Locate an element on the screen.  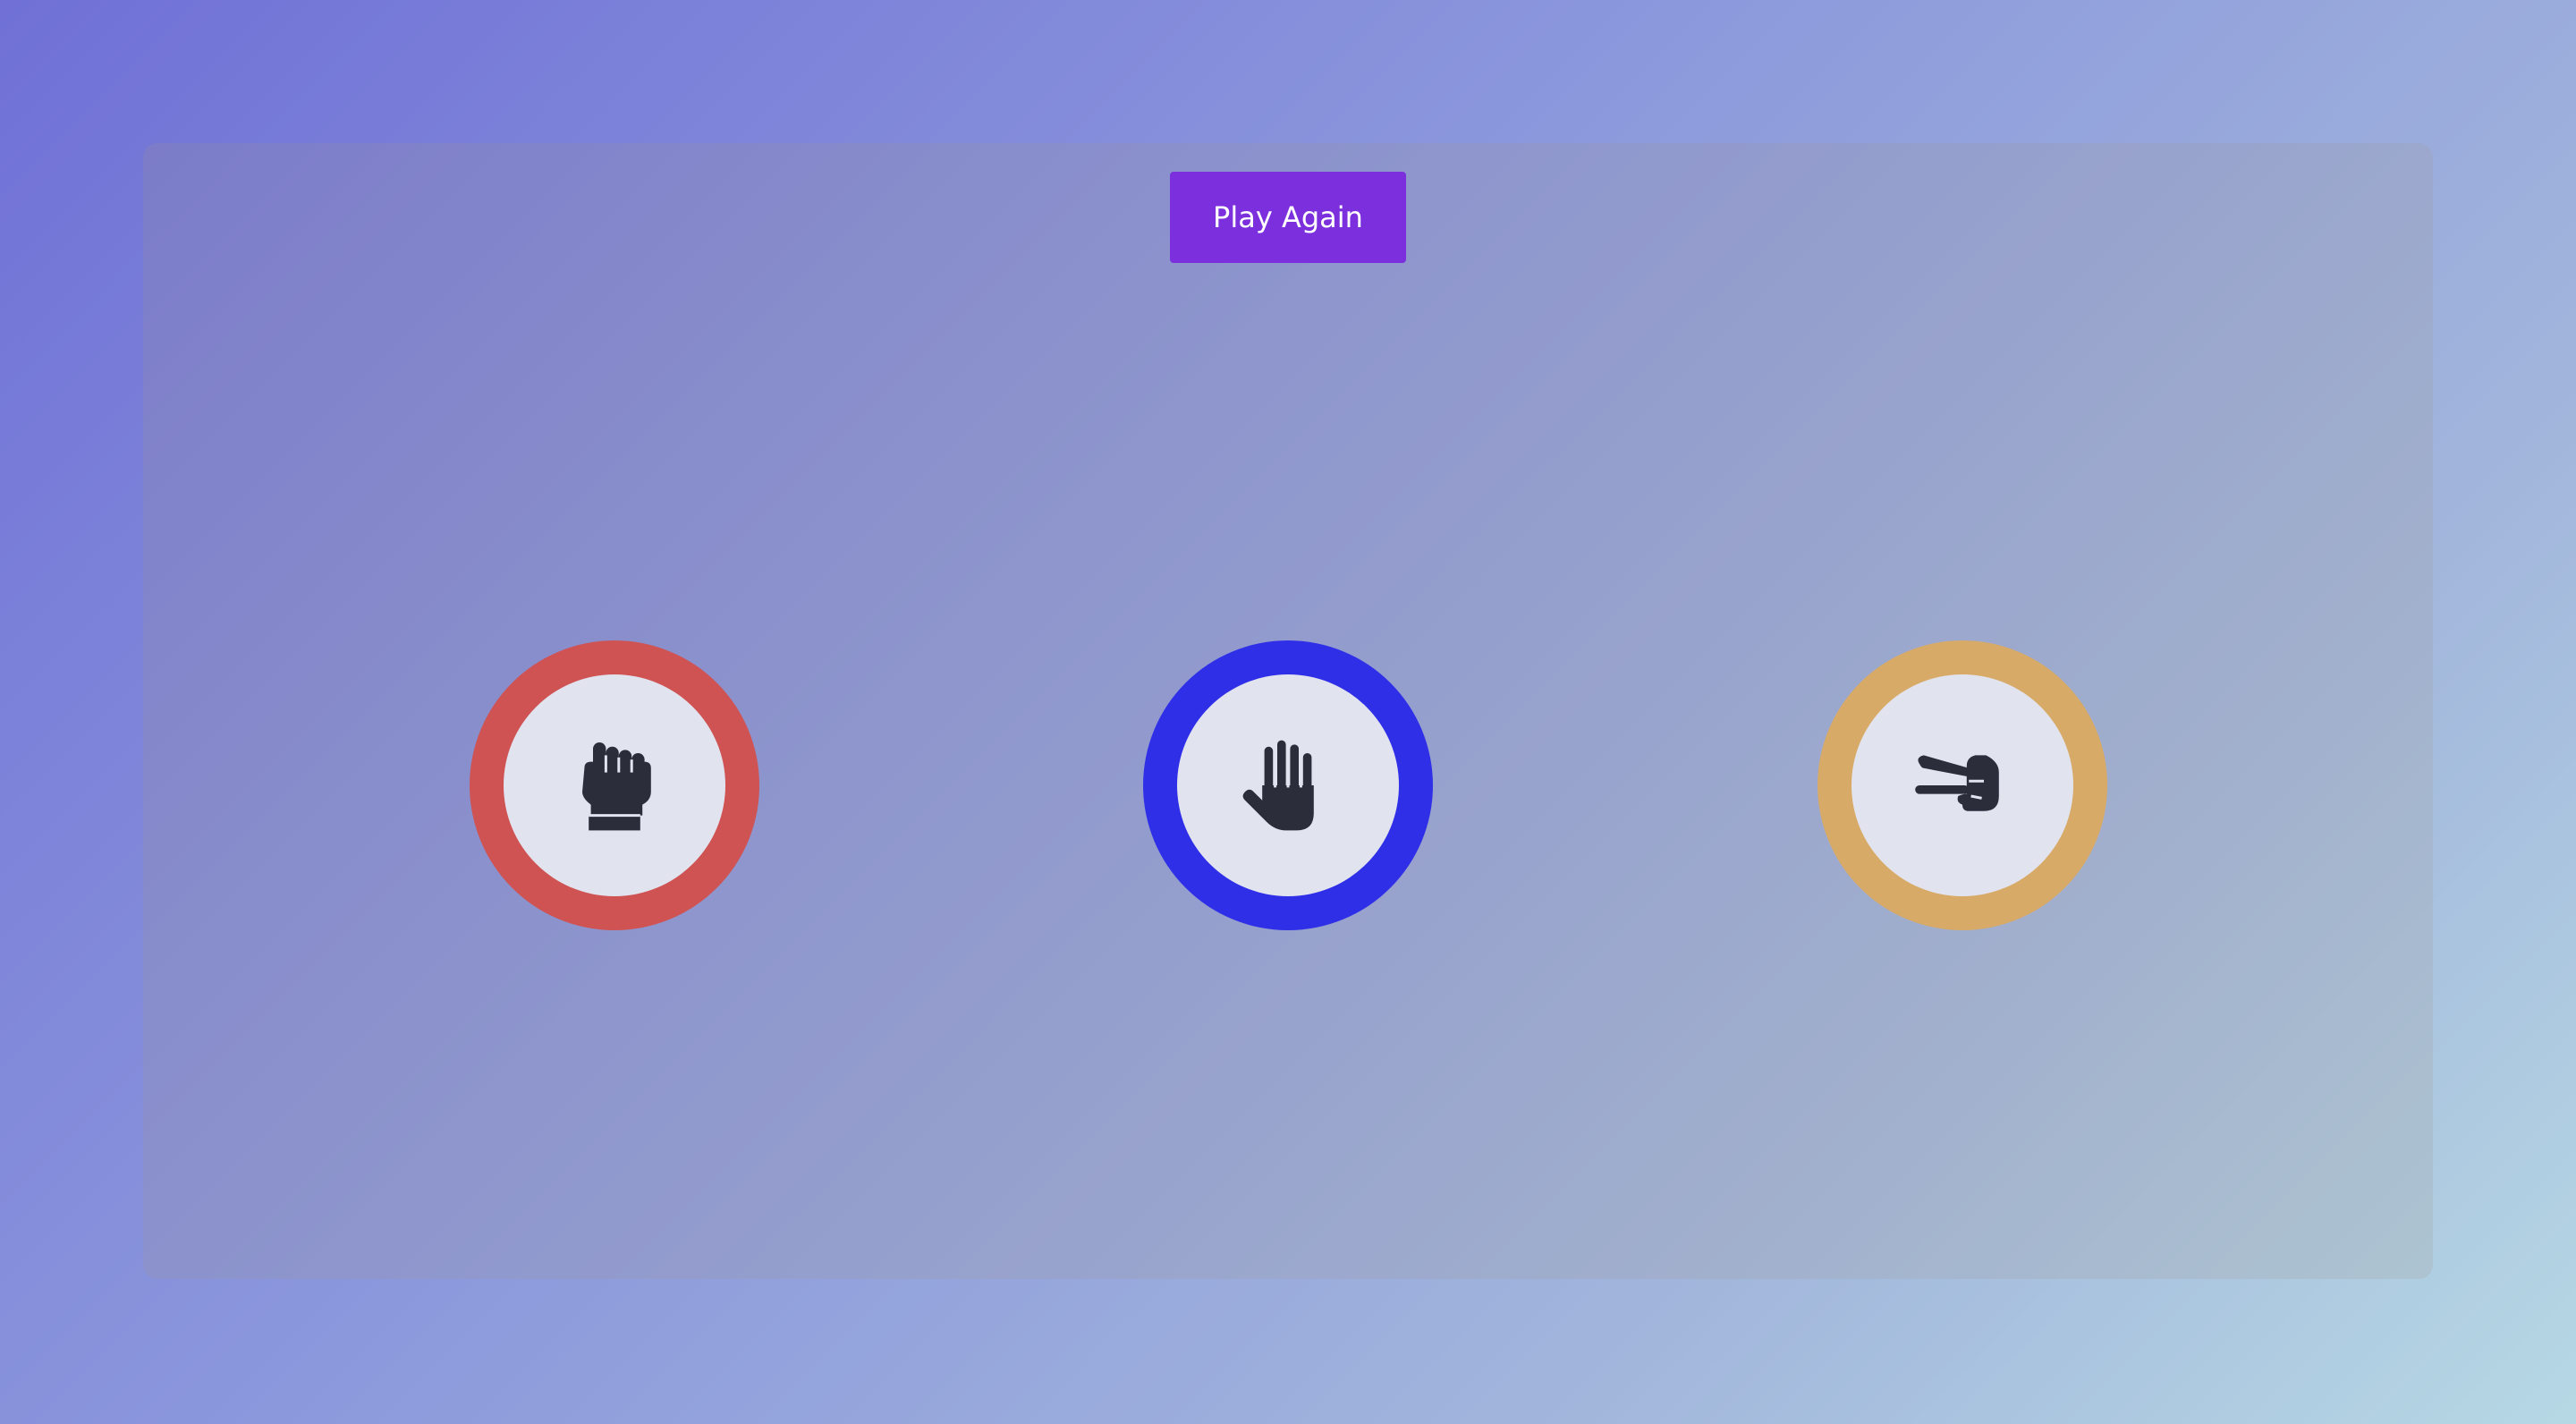
scissors-choice-inner is located at coordinates (1962, 785).